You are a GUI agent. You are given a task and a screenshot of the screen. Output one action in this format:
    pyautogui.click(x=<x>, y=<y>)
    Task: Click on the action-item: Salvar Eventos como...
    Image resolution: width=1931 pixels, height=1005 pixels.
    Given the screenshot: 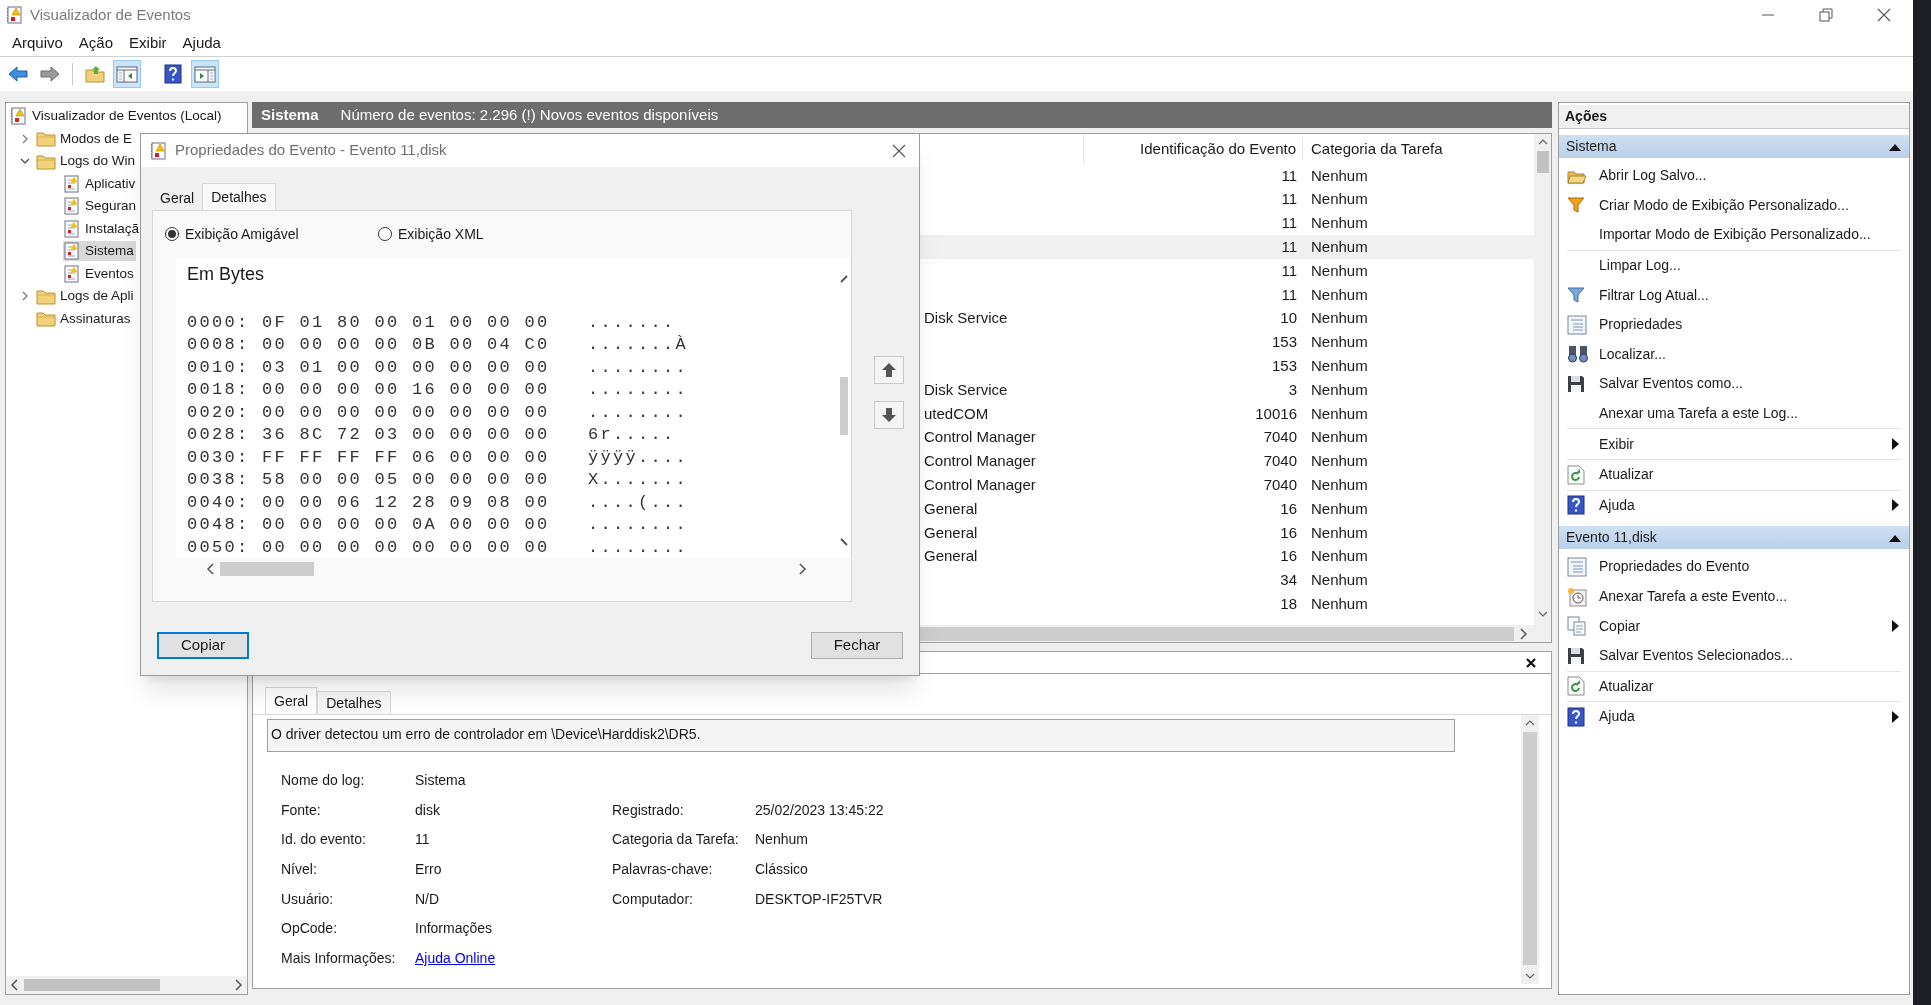 What is the action you would take?
    pyautogui.click(x=1671, y=384)
    